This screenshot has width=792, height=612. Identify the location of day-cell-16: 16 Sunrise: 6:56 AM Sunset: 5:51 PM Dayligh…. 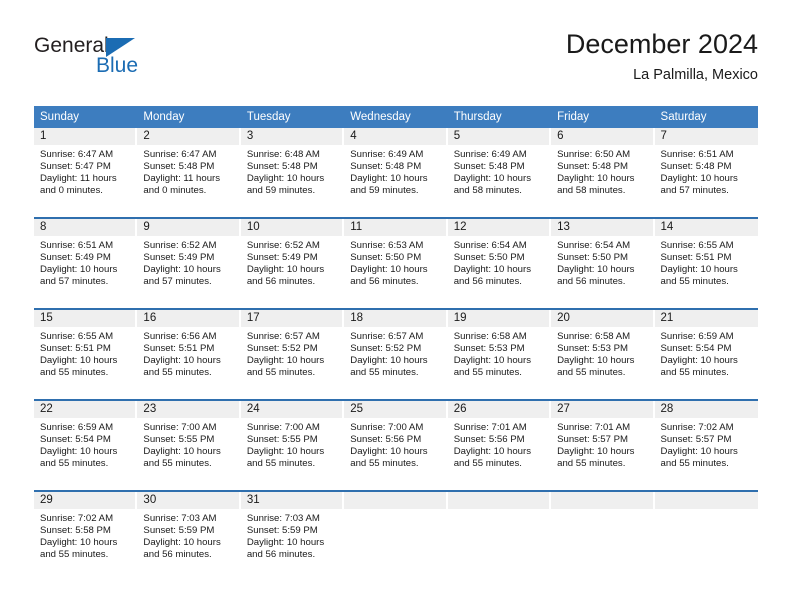
(189, 354).